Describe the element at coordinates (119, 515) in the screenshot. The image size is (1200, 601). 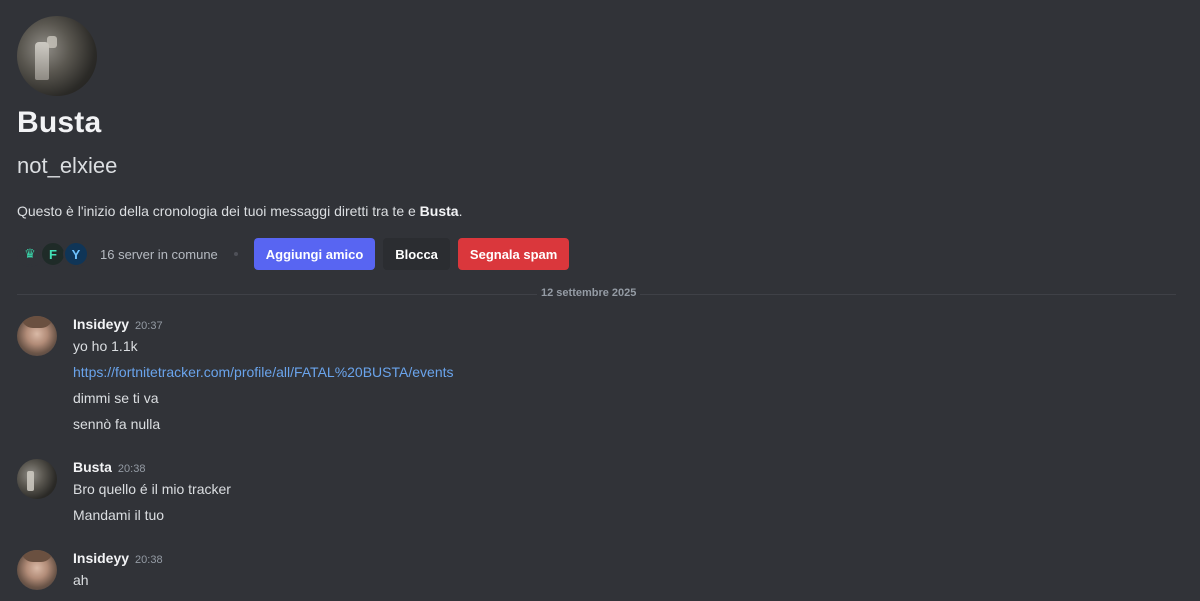
I see `message-line: Mandami il tuo` at that location.